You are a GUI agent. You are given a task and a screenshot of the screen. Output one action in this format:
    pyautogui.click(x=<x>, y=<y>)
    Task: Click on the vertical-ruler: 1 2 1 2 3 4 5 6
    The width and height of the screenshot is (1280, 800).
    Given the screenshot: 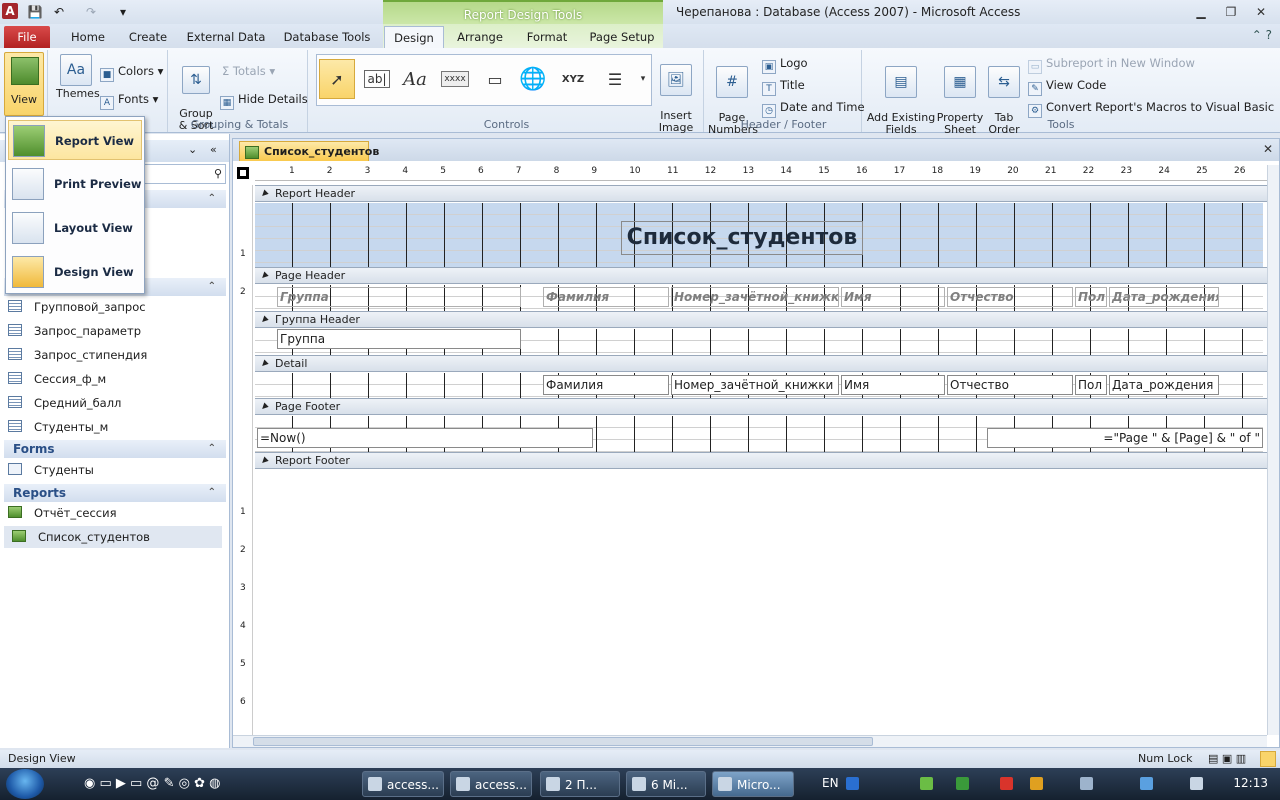 What is the action you would take?
    pyautogui.click(x=244, y=462)
    